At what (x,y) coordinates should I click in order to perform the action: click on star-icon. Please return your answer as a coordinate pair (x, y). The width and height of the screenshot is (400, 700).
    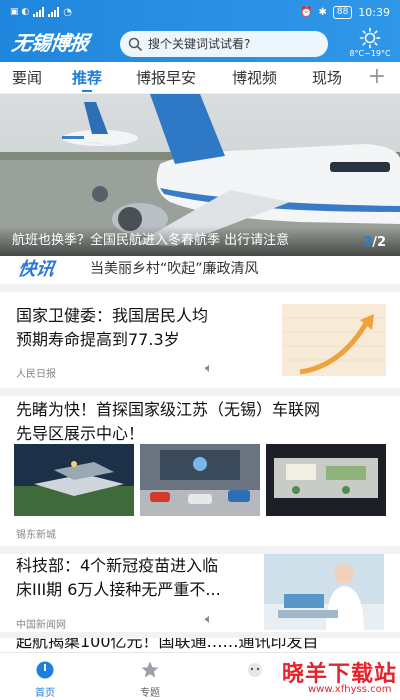
    Looking at the image, I should click on (150, 669).